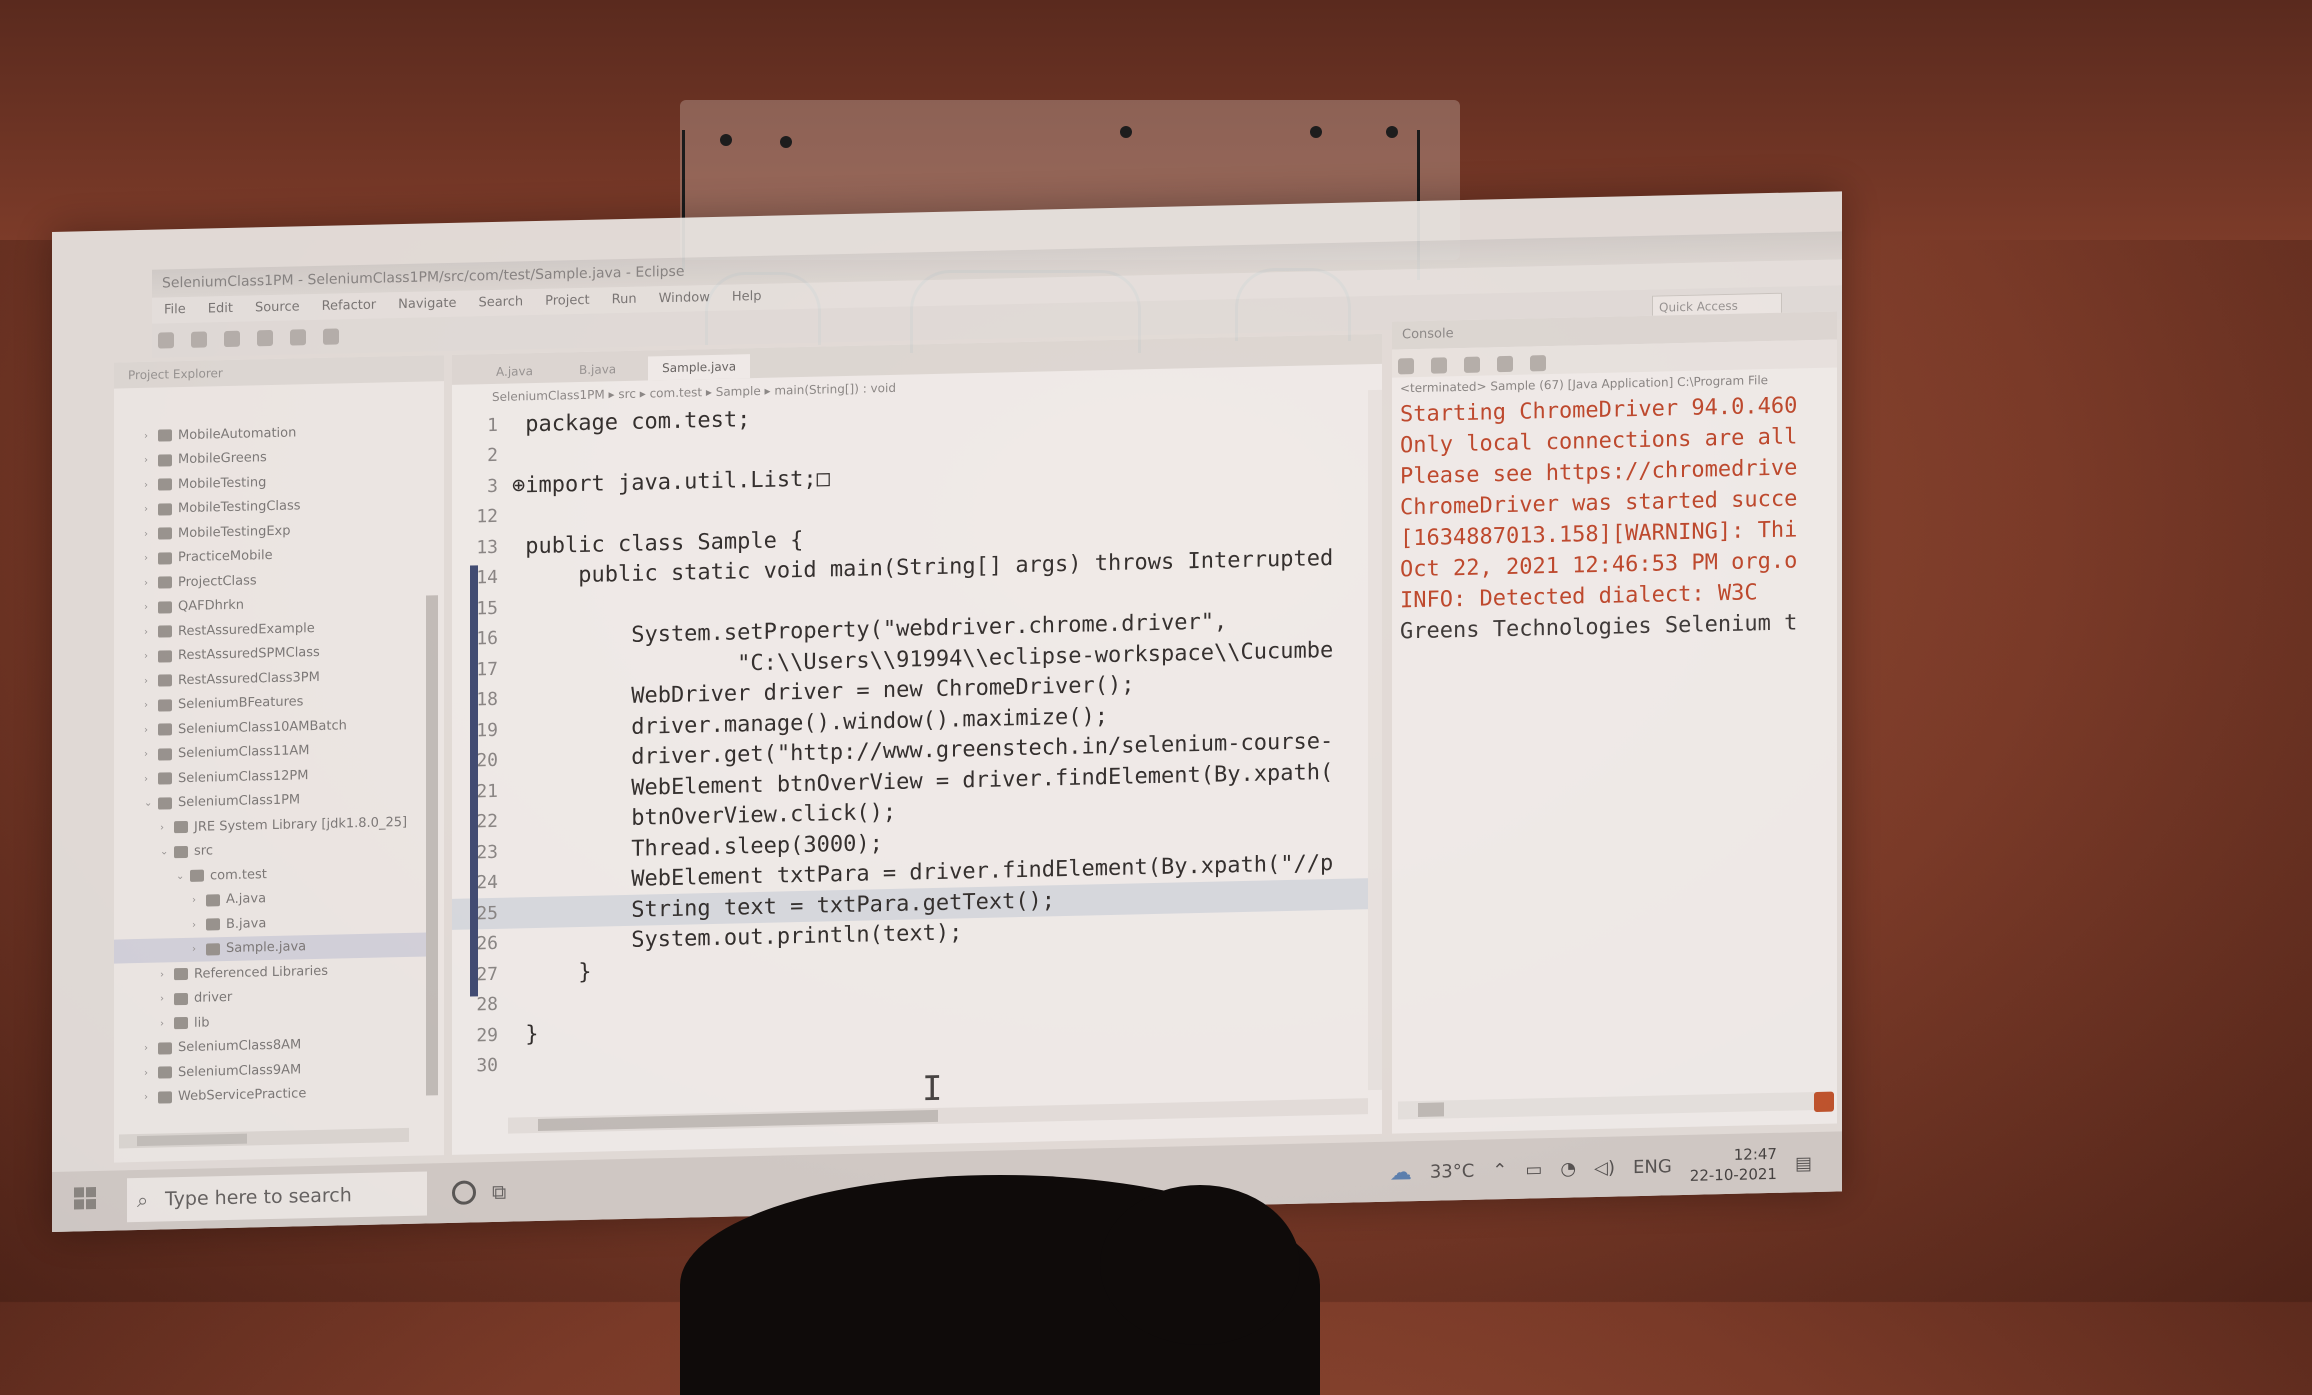 This screenshot has height=1395, width=2312. Describe the element at coordinates (349, 306) in the screenshot. I see `menu-item-refactor: Refactor` at that location.